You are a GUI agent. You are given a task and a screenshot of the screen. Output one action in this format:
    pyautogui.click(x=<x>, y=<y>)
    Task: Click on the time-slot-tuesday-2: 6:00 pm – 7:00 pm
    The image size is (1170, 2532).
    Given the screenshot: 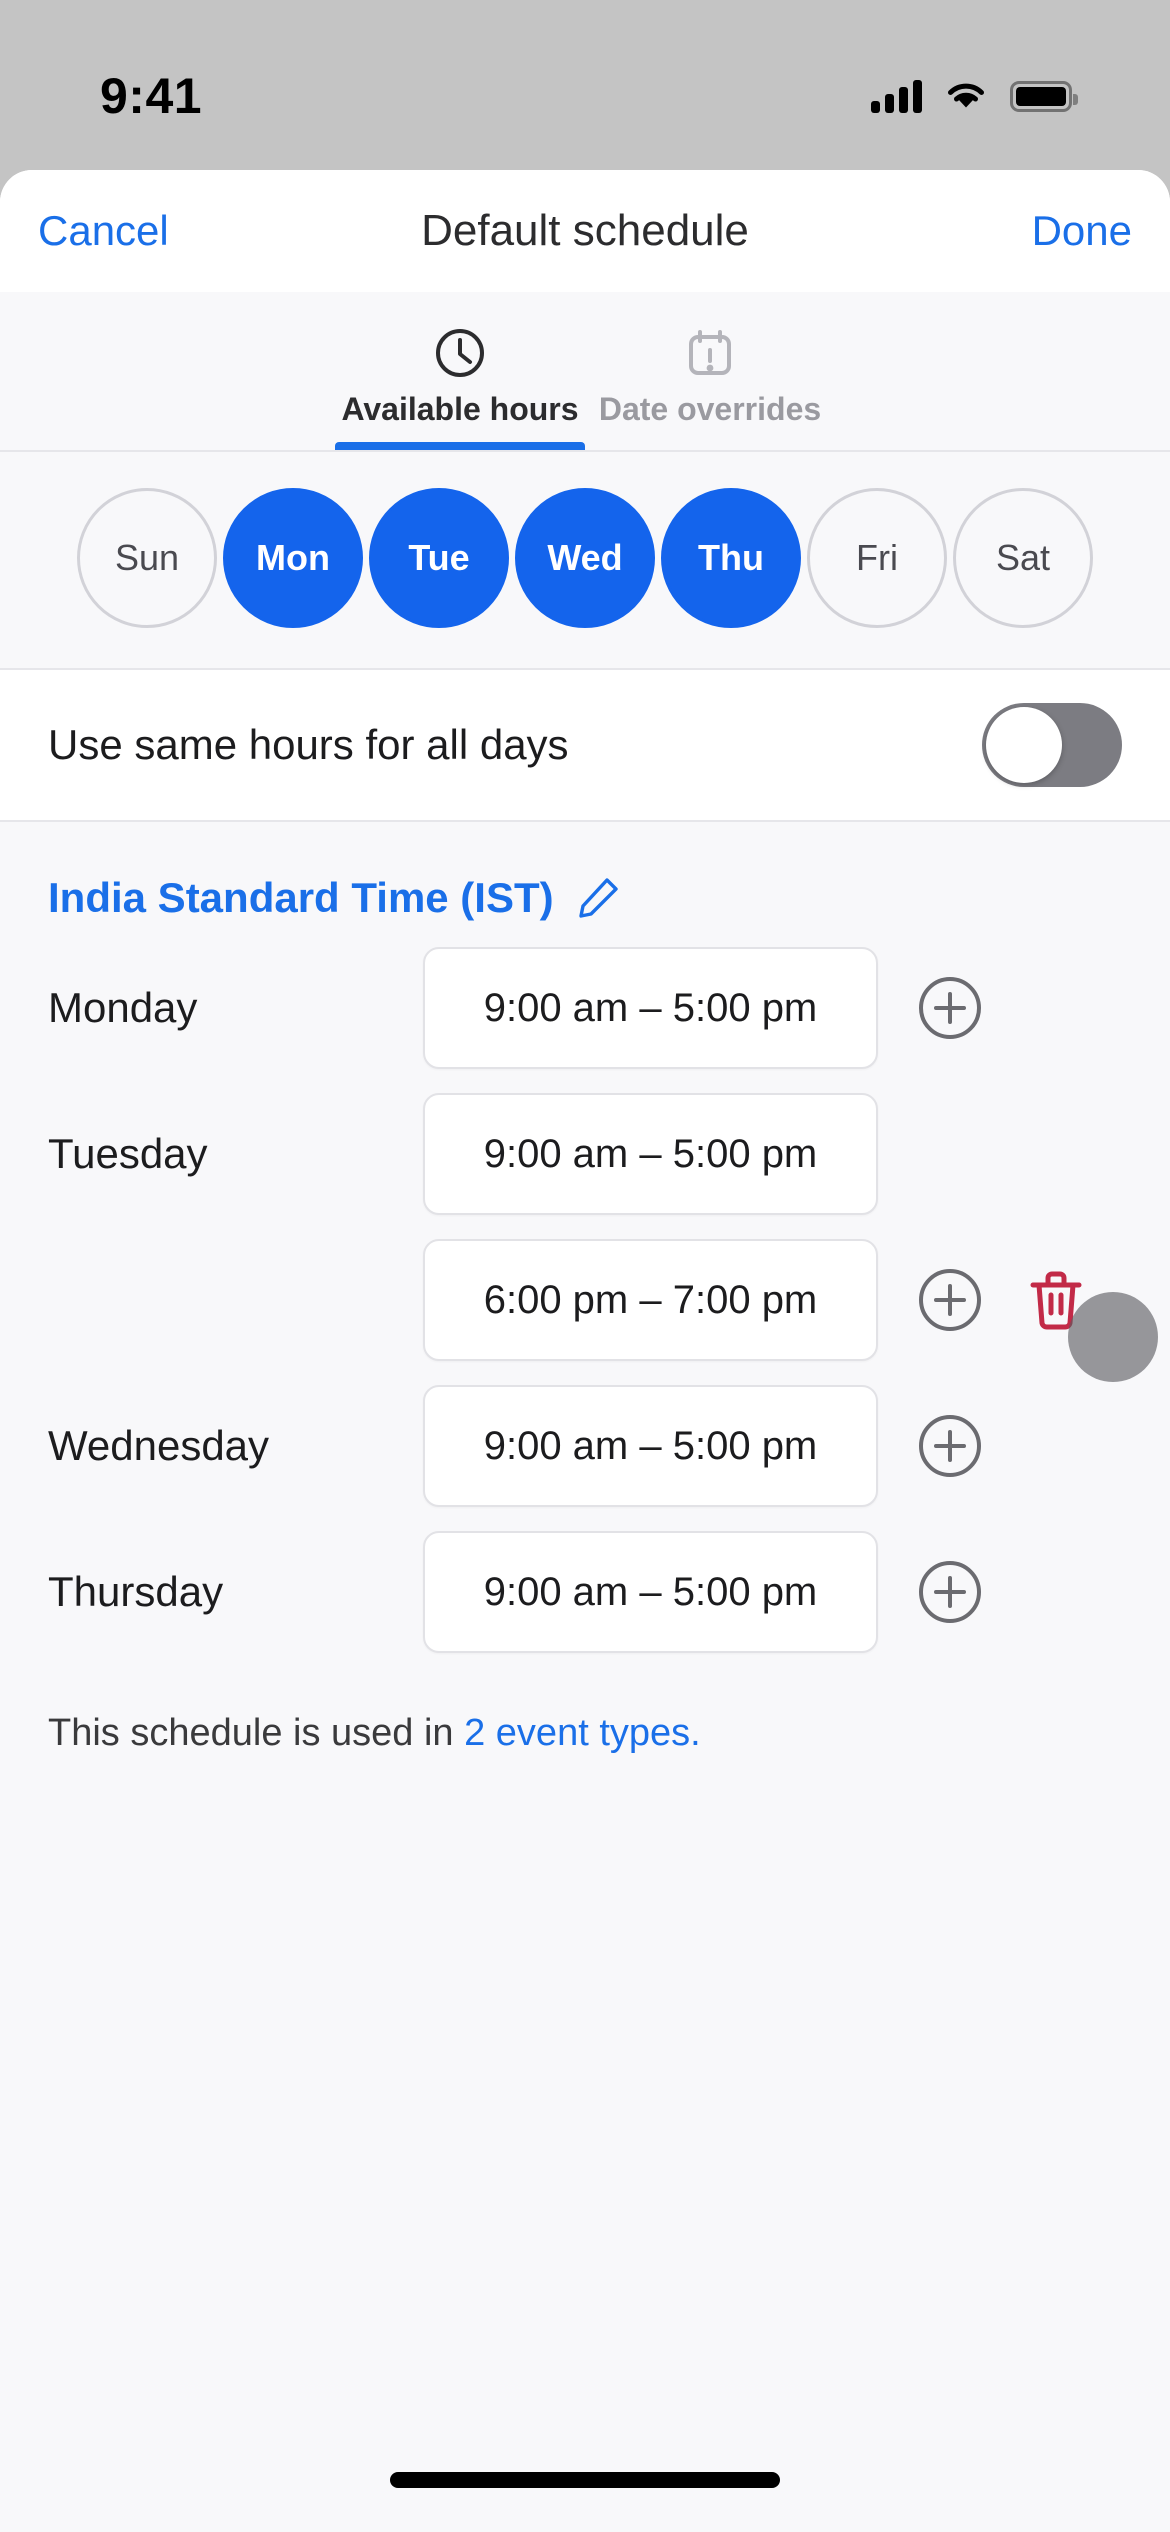 What is the action you would take?
    pyautogui.click(x=650, y=1300)
    